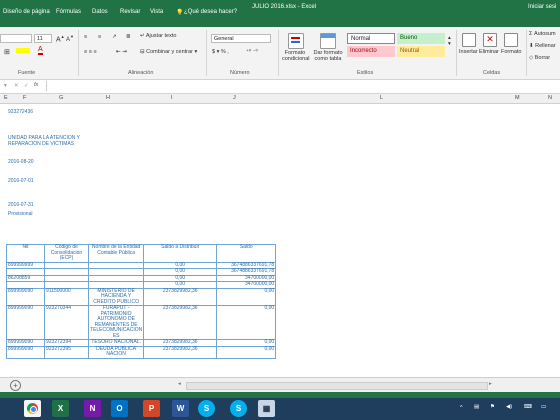  Describe the element at coordinates (66, 296) in the screenshot. I see `cell-code: 911500000` at that location.